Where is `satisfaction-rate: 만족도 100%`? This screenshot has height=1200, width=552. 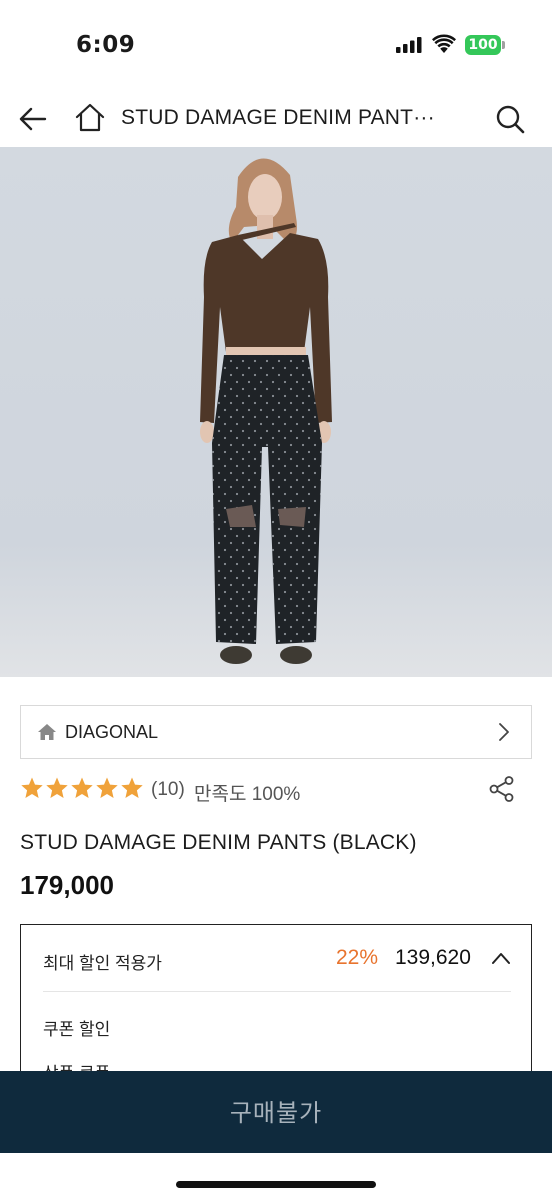
satisfaction-rate: 만족도 100% is located at coordinates (247, 794).